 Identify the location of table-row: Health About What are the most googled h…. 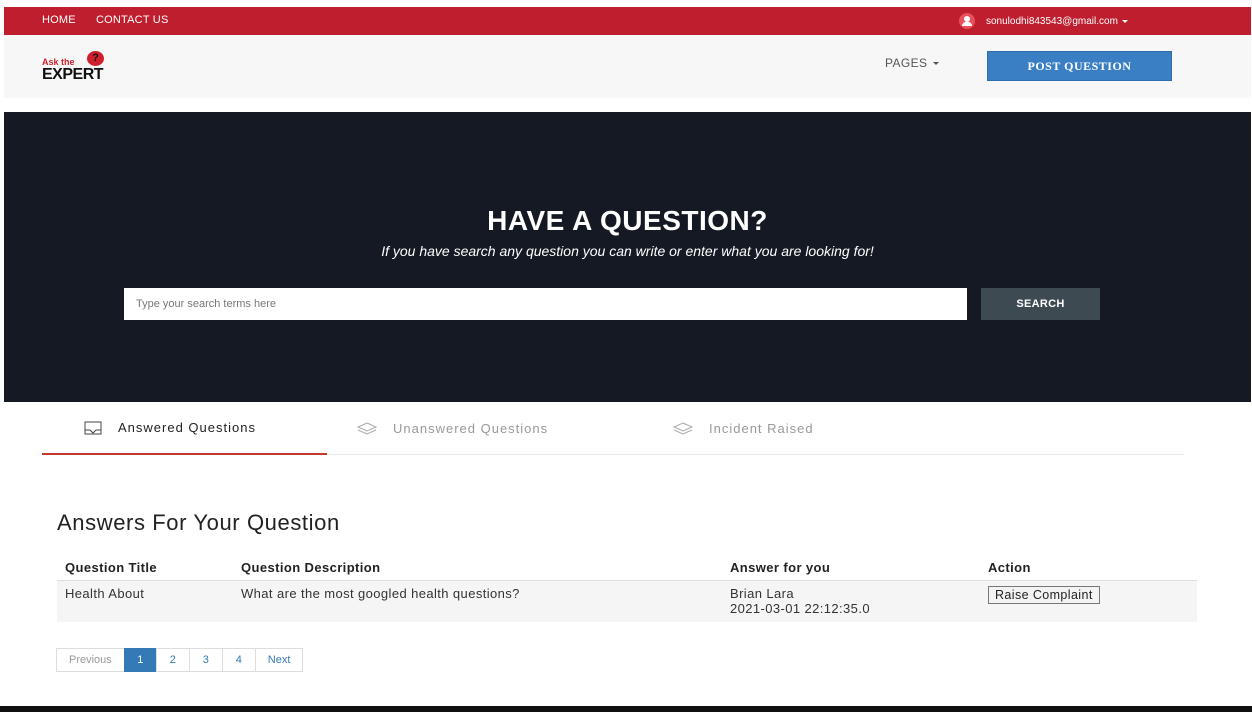
(627, 601).